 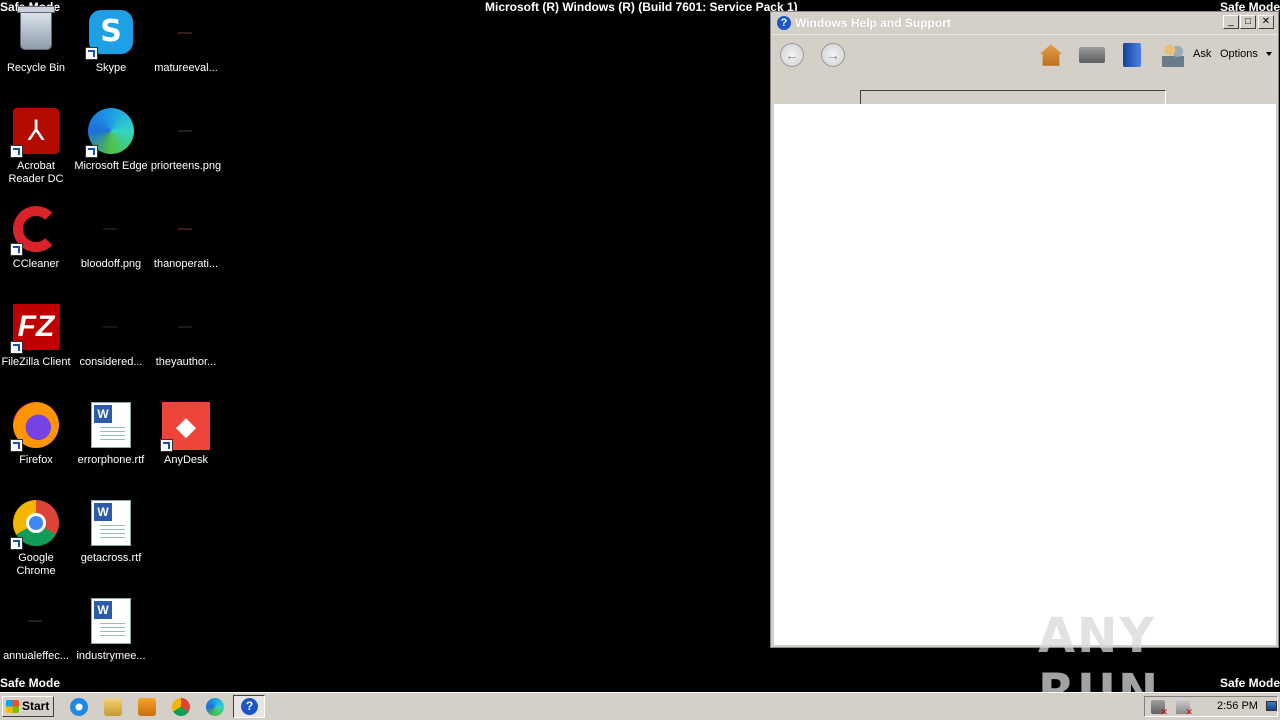 What do you see at coordinates (186, 443) in the screenshot?
I see `desktop-icon-anydesk: ◆ AnyDesk` at bounding box center [186, 443].